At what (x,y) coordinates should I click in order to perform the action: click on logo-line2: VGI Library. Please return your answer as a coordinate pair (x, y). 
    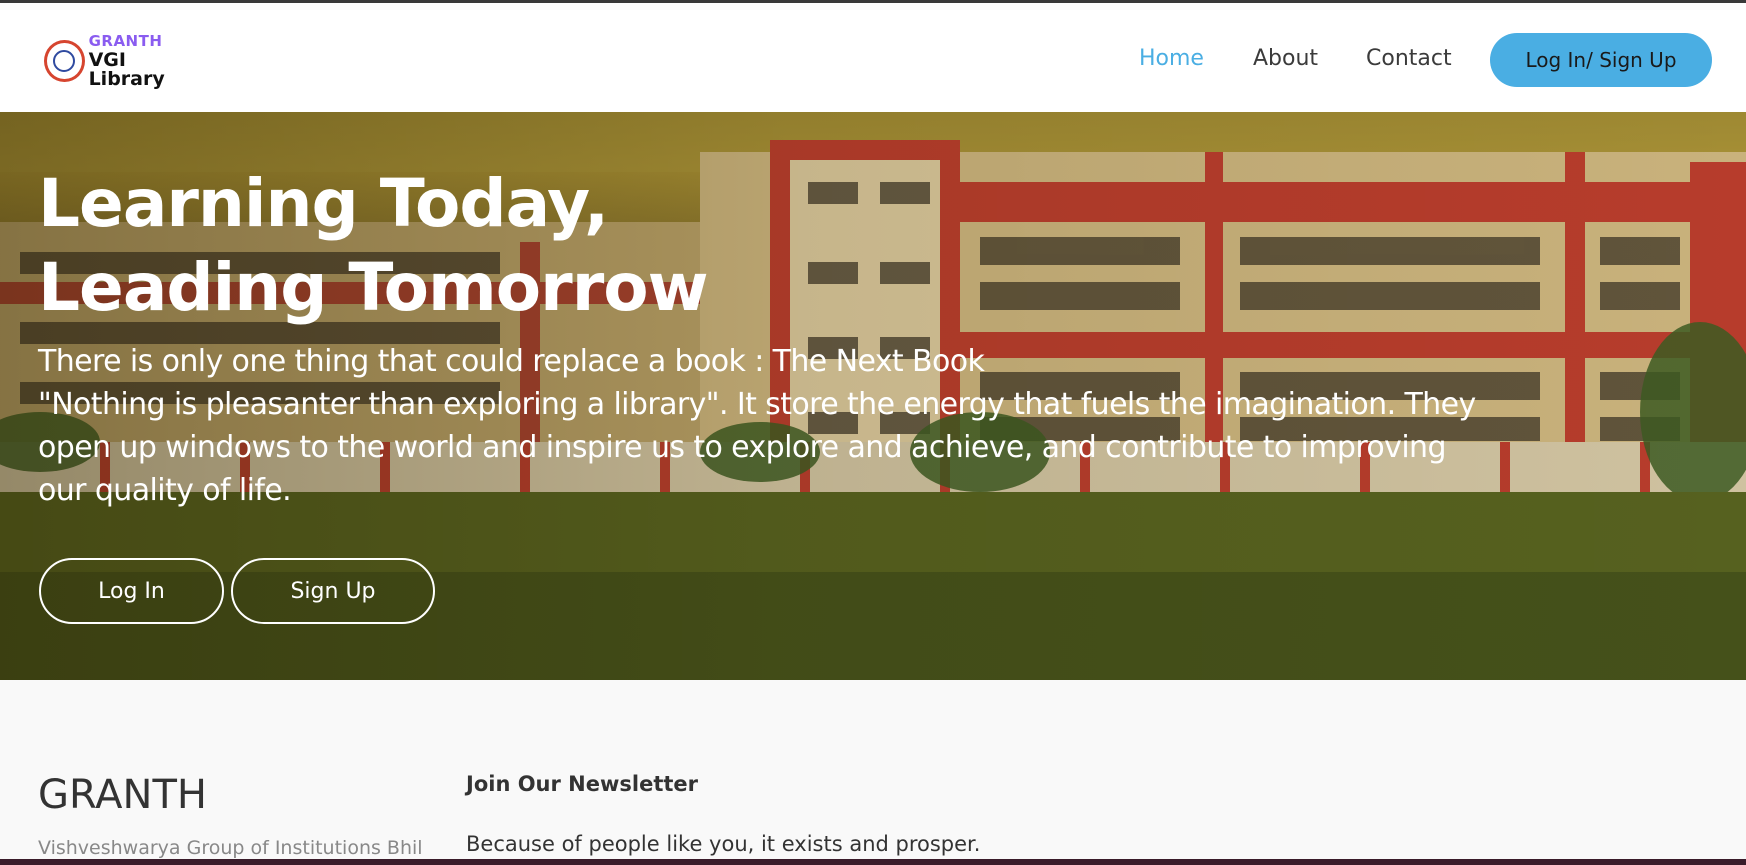
    Looking at the image, I should click on (126, 69).